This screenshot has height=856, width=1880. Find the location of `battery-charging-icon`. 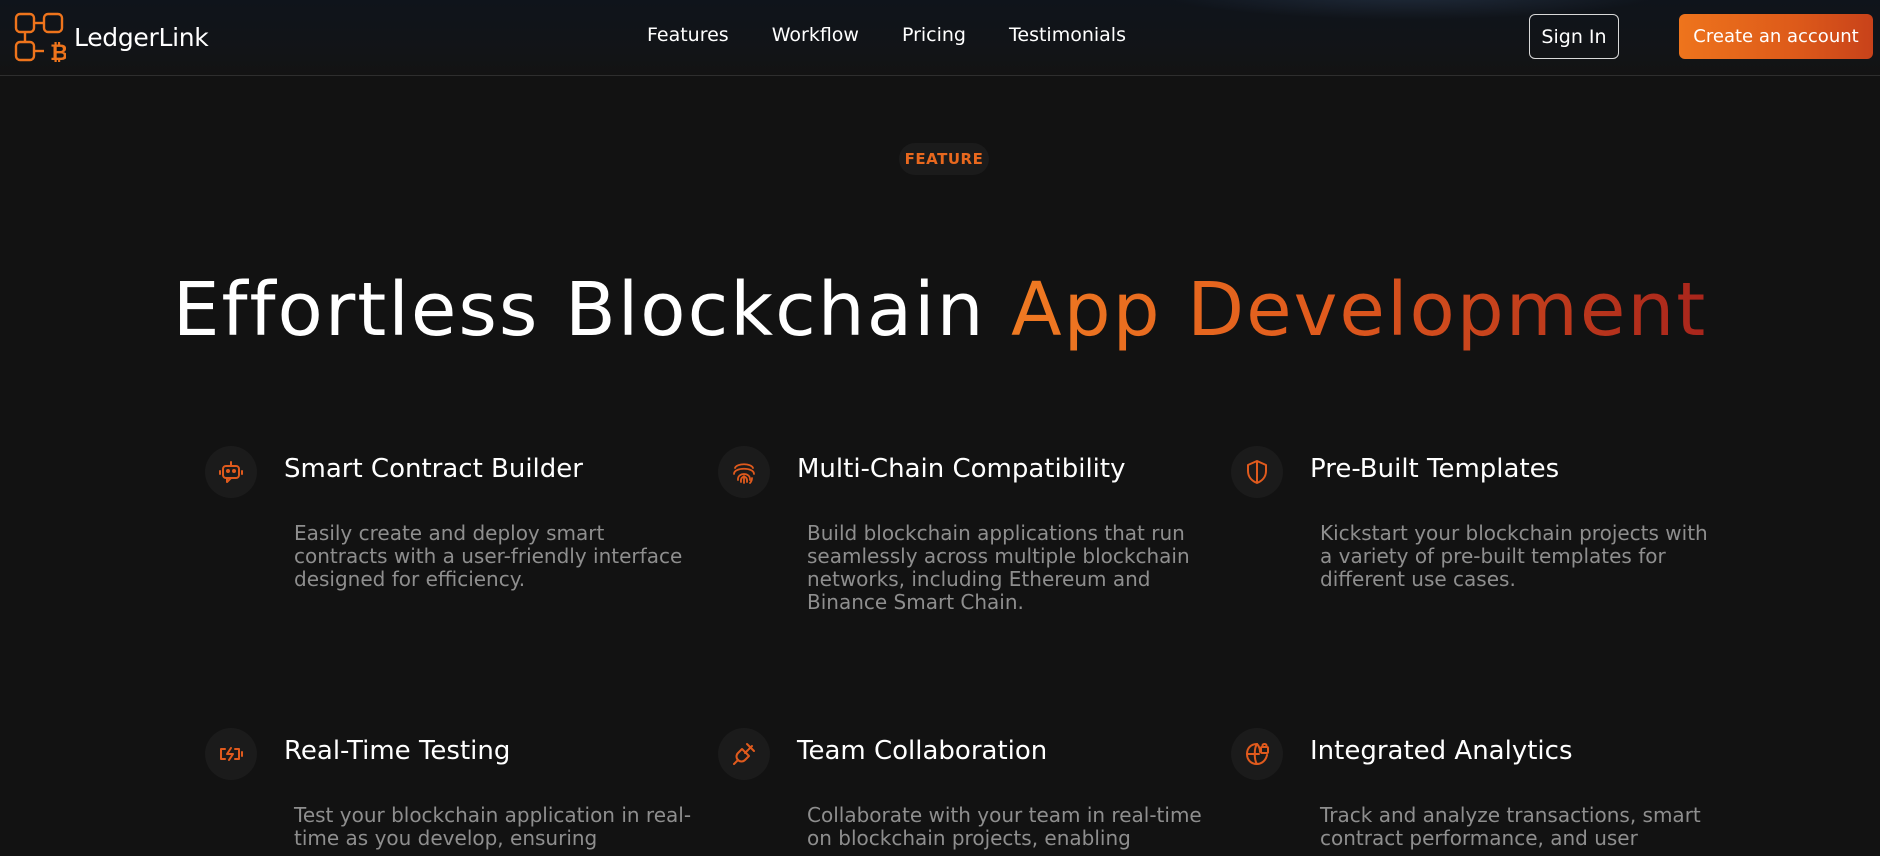

battery-charging-icon is located at coordinates (231, 754).